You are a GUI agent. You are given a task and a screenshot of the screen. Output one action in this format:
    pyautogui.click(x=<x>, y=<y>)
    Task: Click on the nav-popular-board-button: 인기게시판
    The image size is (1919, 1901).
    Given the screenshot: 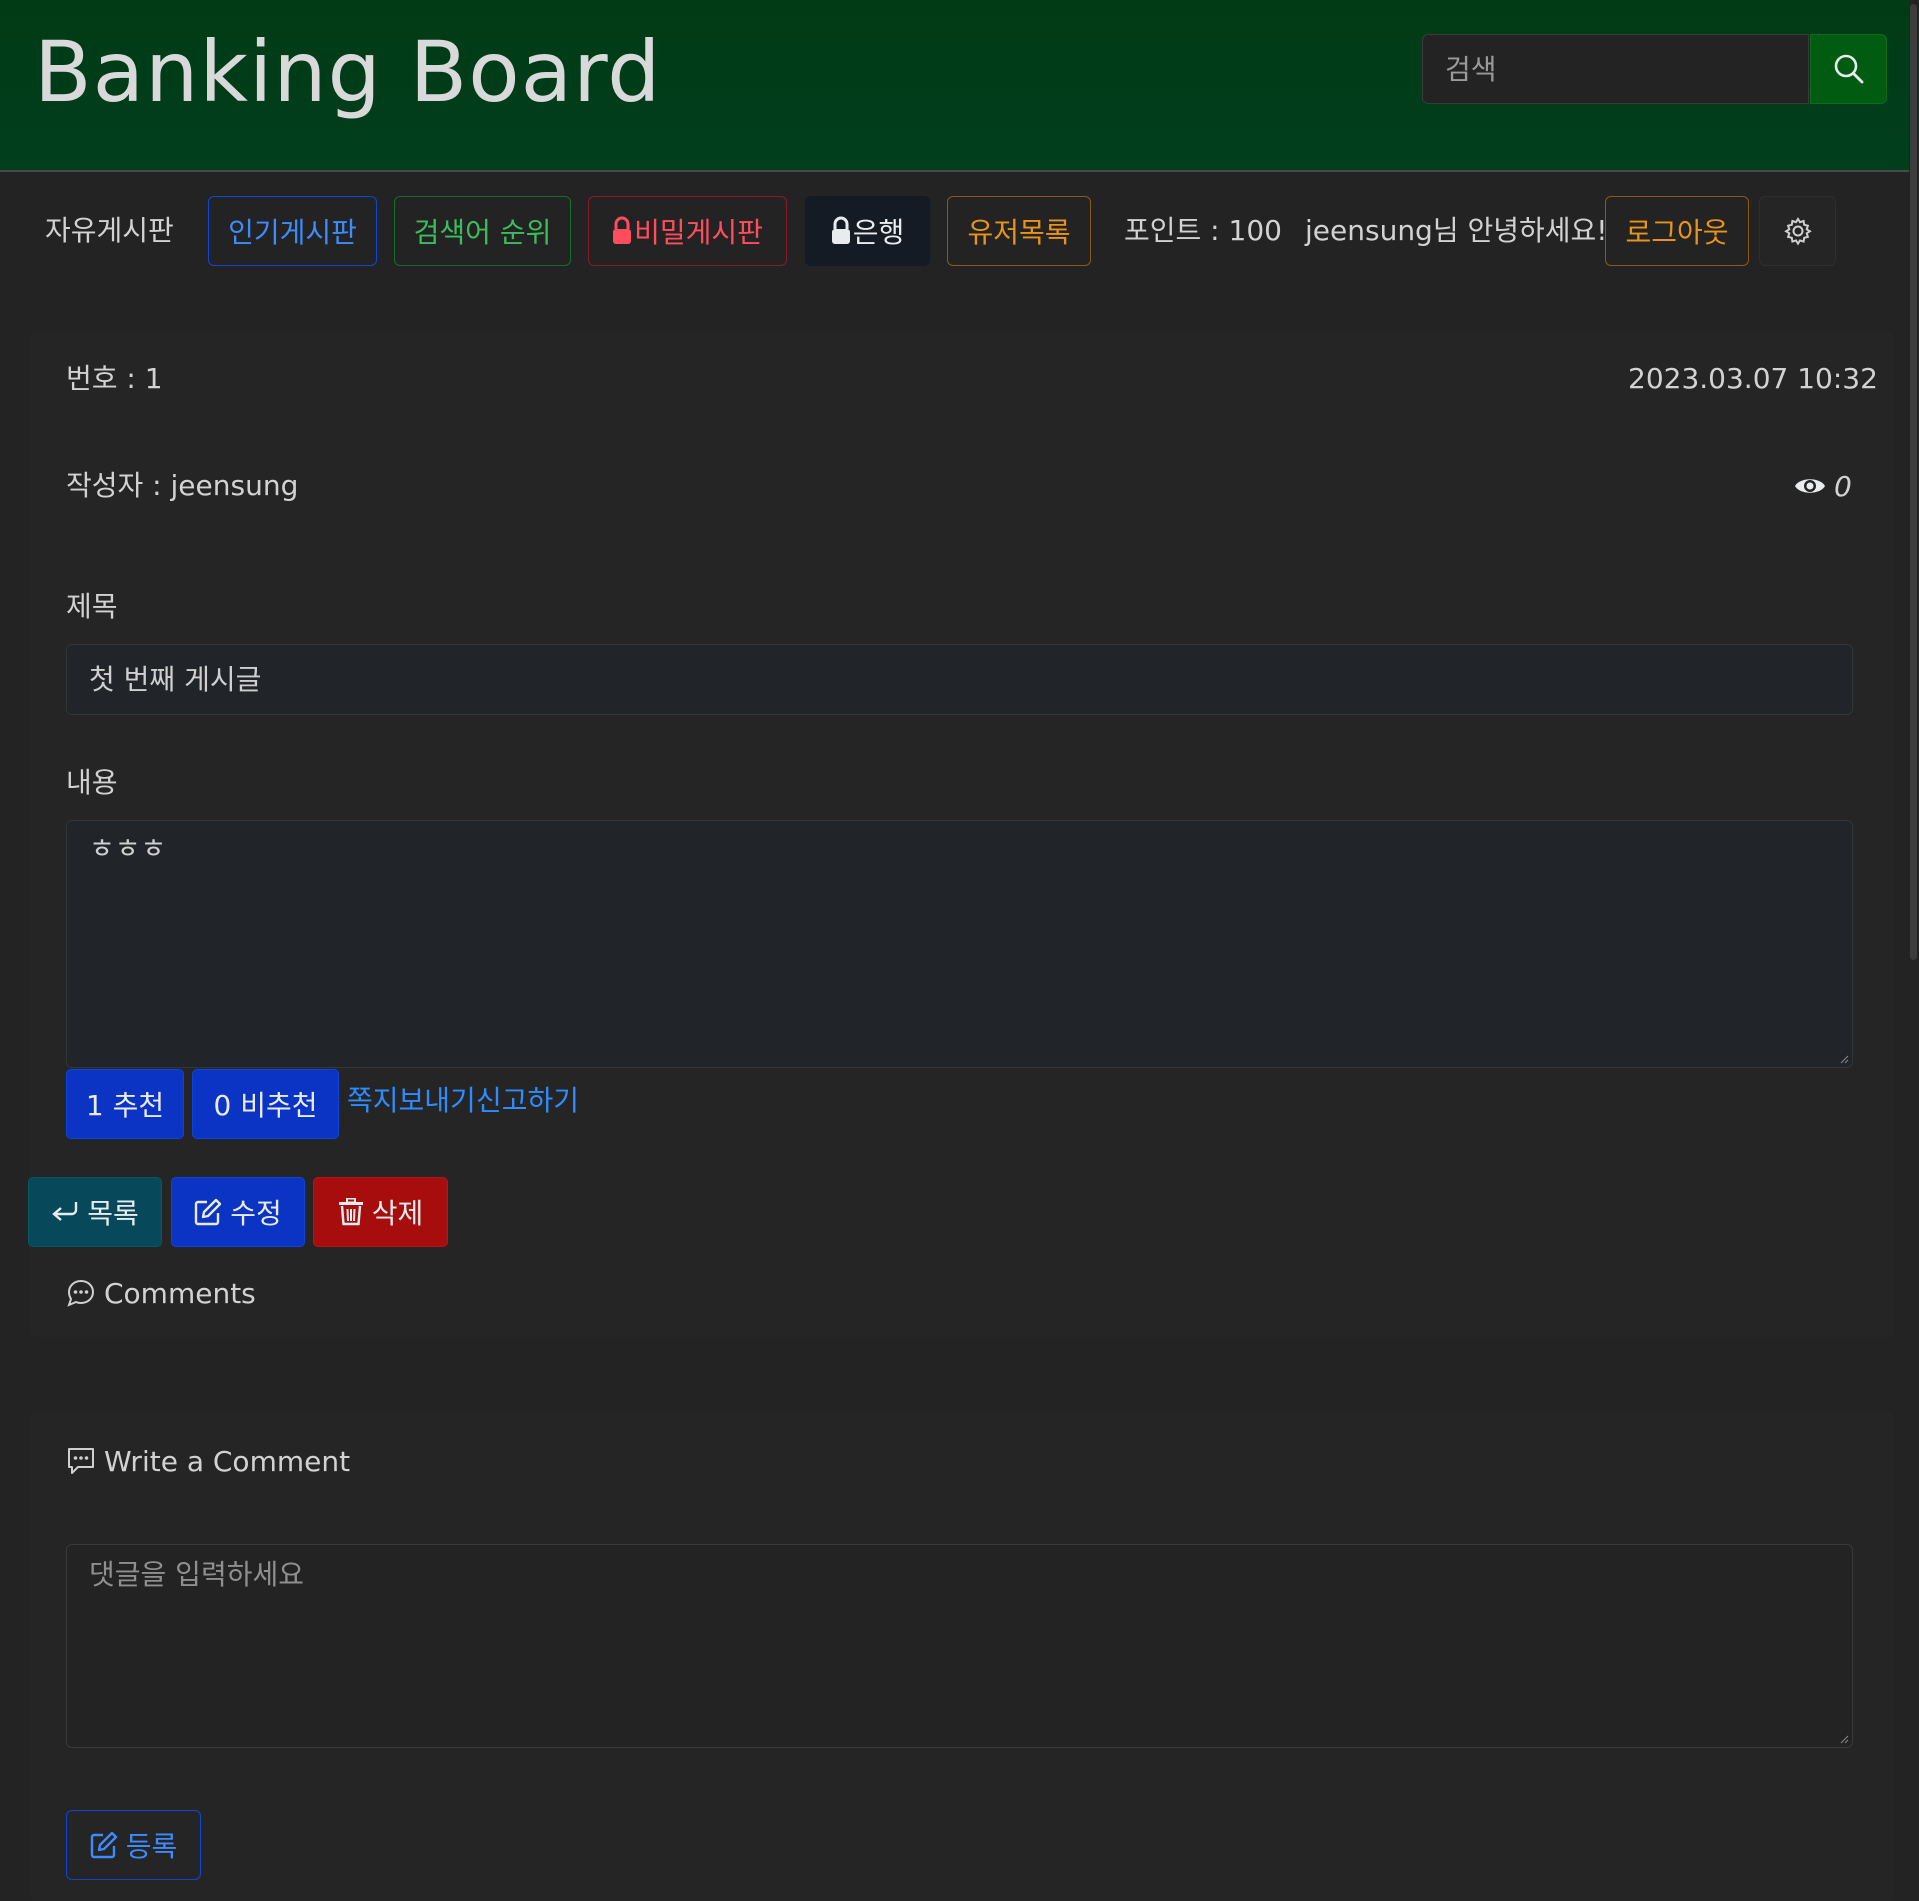 What is the action you would take?
    pyautogui.click(x=292, y=231)
    